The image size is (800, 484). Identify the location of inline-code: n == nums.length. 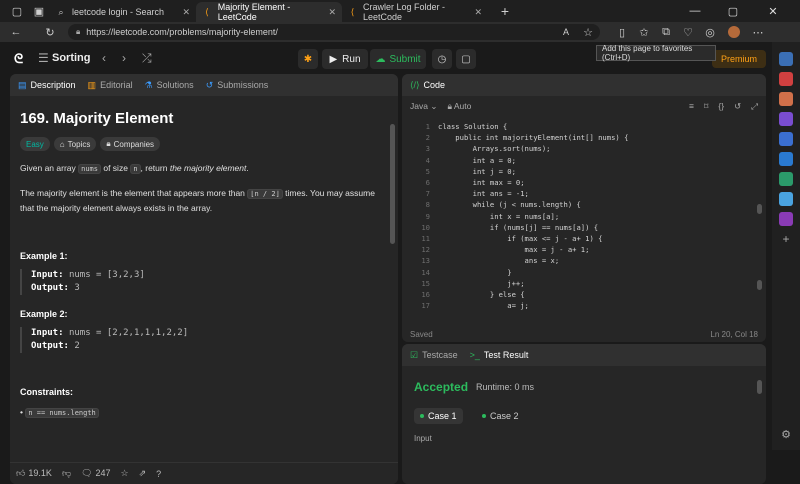
(62, 413).